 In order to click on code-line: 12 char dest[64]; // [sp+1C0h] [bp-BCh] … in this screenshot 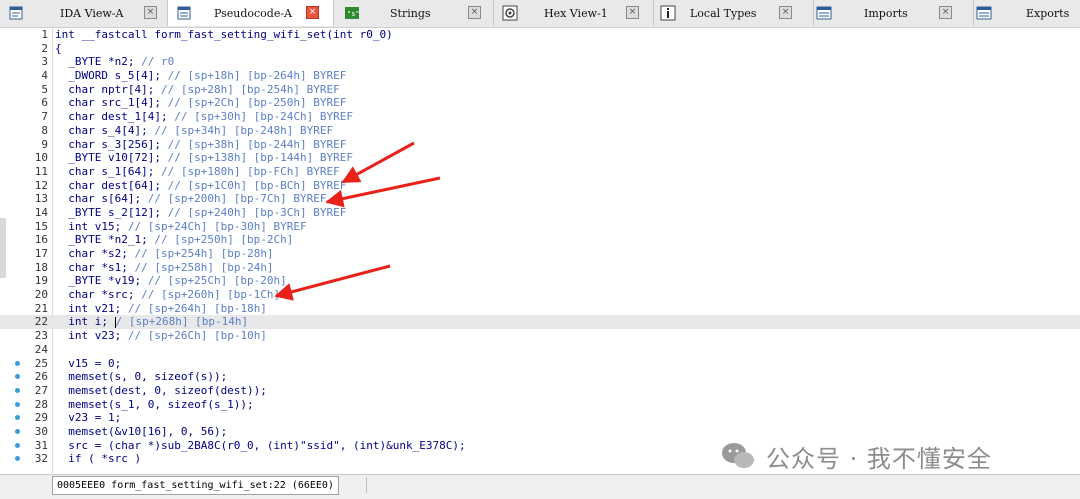, I will do `click(540, 186)`.